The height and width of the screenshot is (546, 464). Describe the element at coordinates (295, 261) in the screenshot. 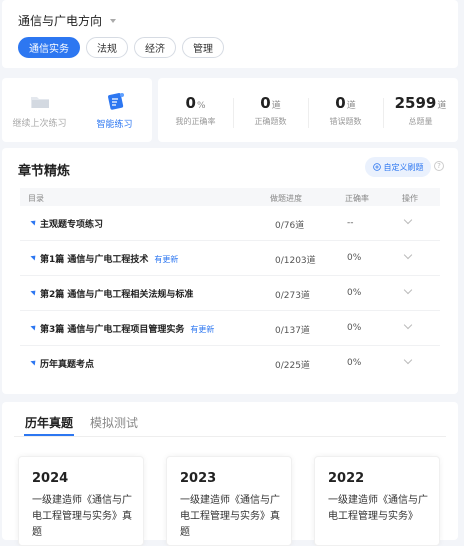

I see `chapter-progress: 0/1203道` at that location.